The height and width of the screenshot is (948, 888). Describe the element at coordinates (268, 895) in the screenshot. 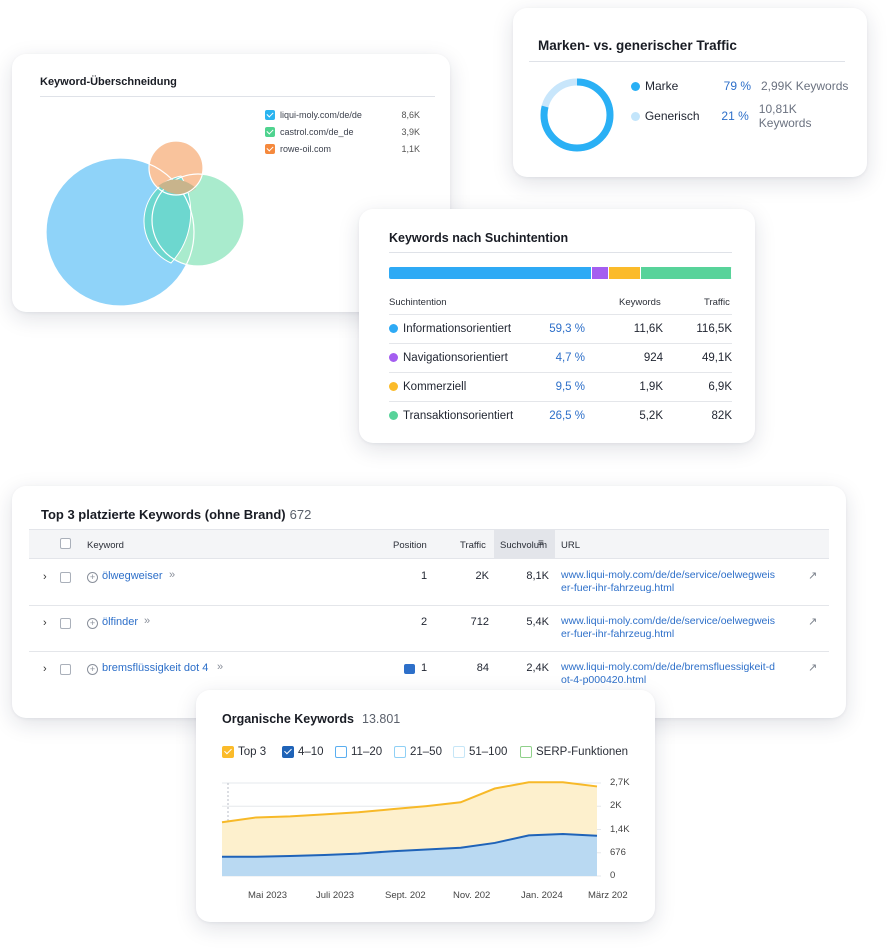

I see `x-tick-label: Mai 2023` at that location.